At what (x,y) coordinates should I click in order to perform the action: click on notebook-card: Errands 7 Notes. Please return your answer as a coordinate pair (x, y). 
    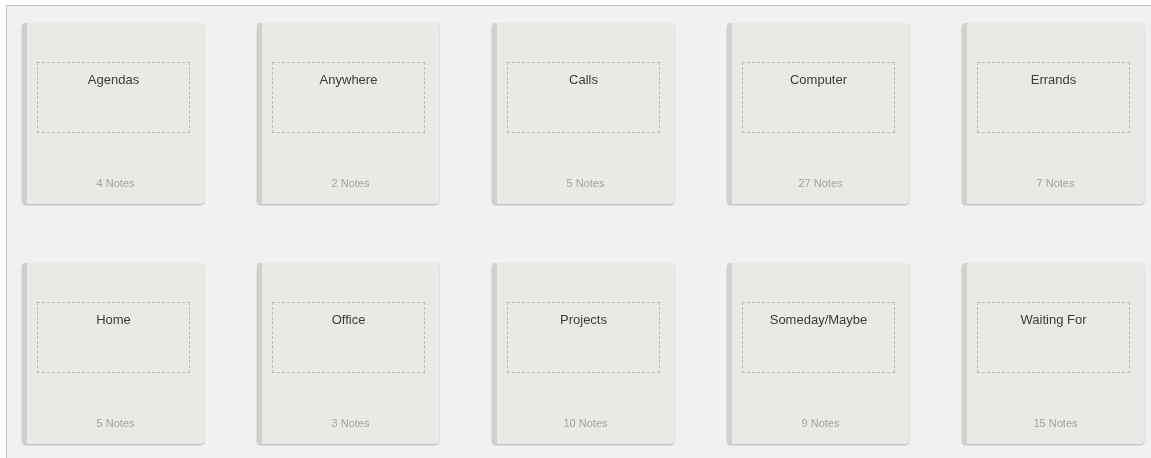
    Looking at the image, I should click on (1053, 113).